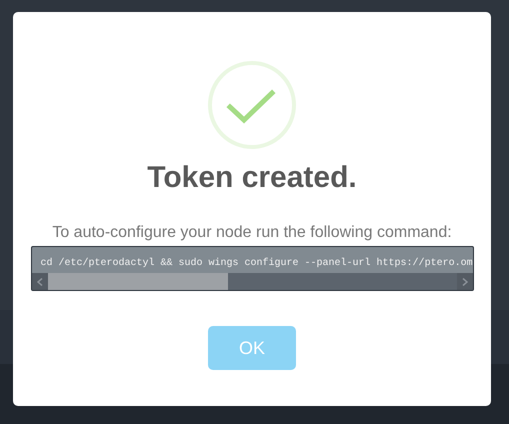 The height and width of the screenshot is (424, 509). What do you see at coordinates (256, 263) in the screenshot?
I see `command-text: cd /etc/pterodactyl && sudo wings configure --panel-url https://ptero.om` at bounding box center [256, 263].